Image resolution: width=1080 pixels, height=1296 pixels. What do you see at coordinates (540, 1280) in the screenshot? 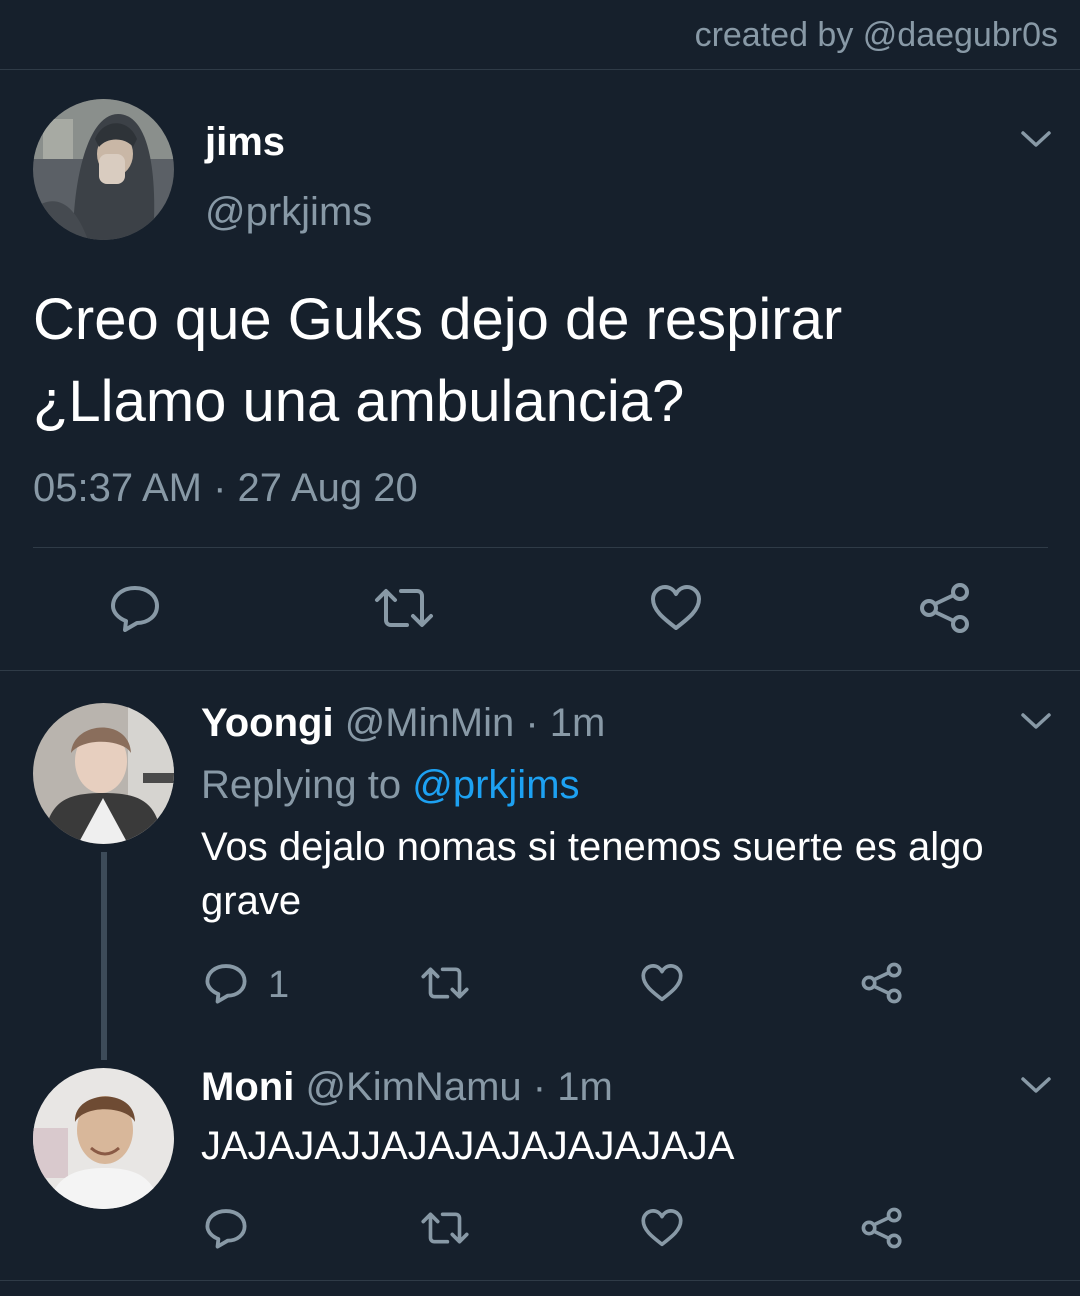
I see `bottom-divider` at bounding box center [540, 1280].